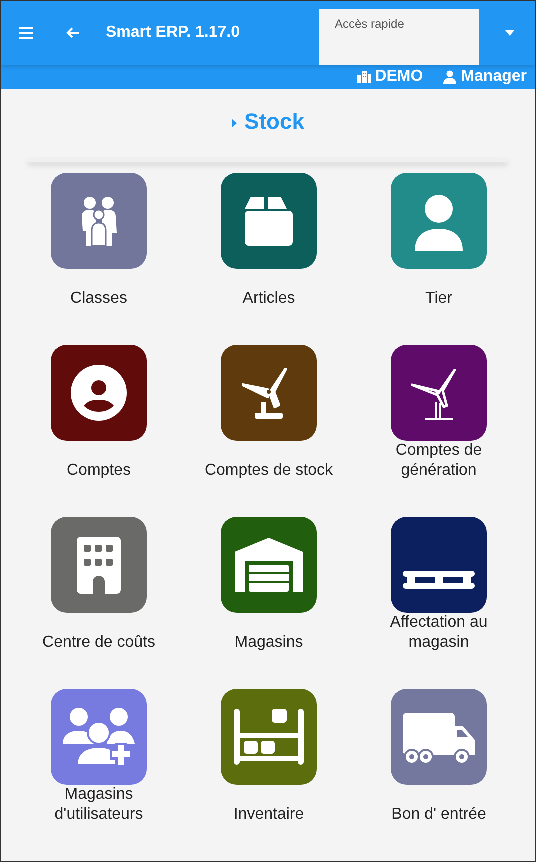  I want to click on dropdown-caret-icon, so click(510, 33).